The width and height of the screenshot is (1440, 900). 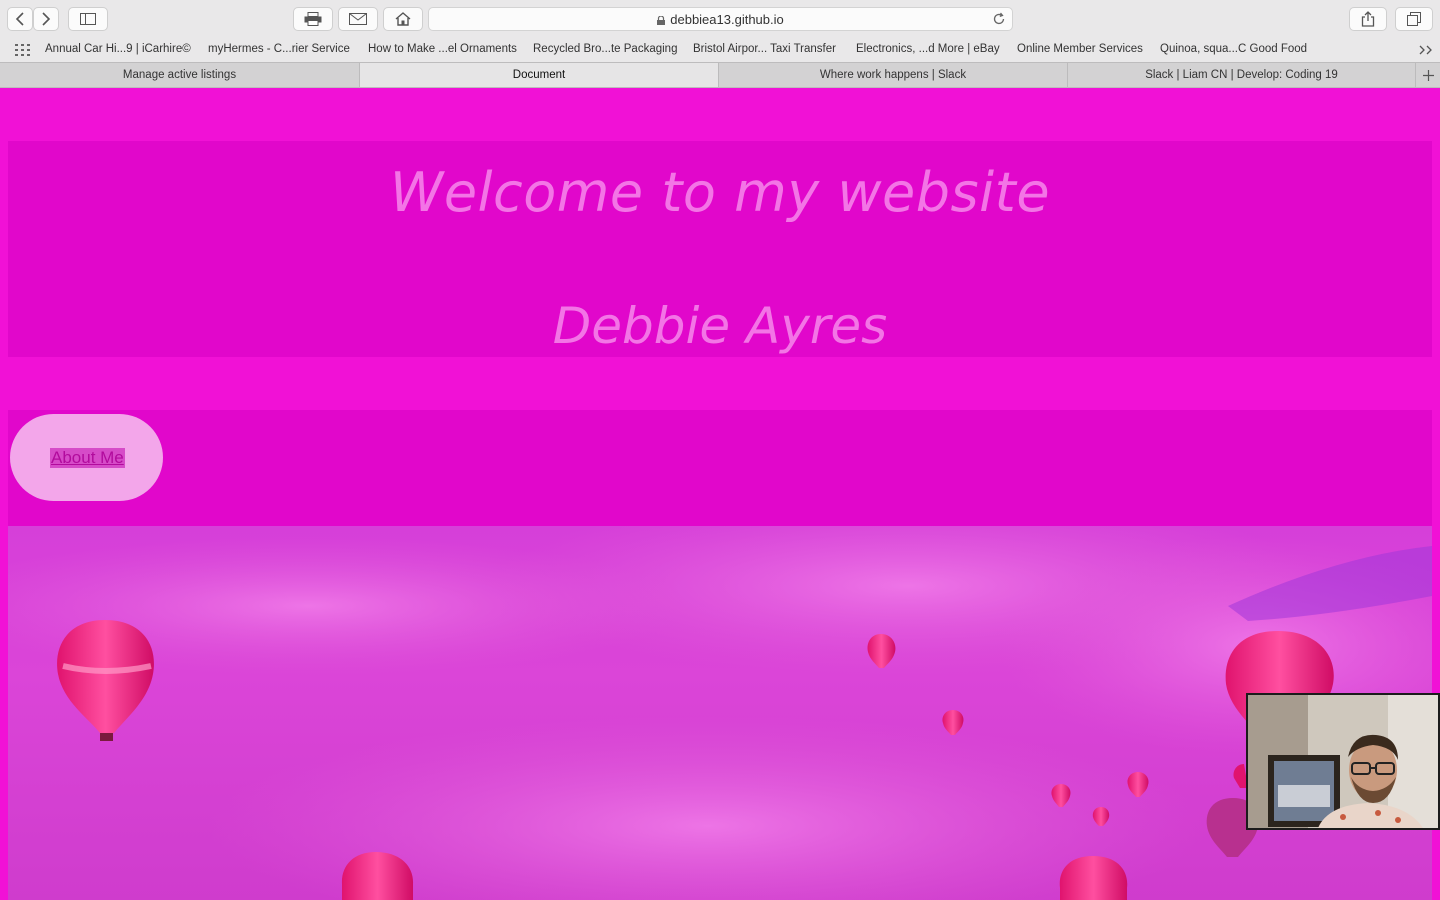 I want to click on webcam-person-image, so click(x=1343, y=761).